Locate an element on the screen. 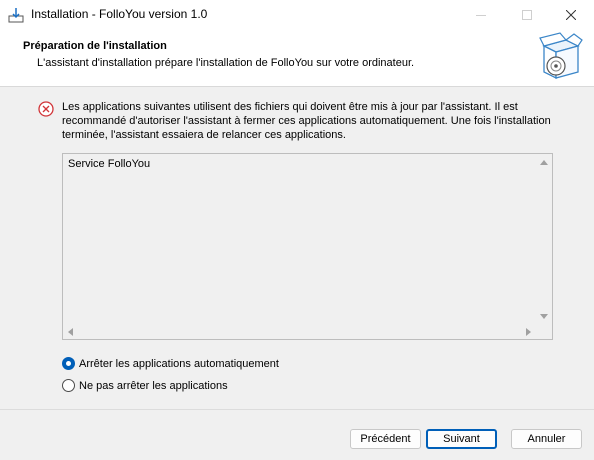 This screenshot has height=460, width=594. minimize-icon is located at coordinates (481, 15).